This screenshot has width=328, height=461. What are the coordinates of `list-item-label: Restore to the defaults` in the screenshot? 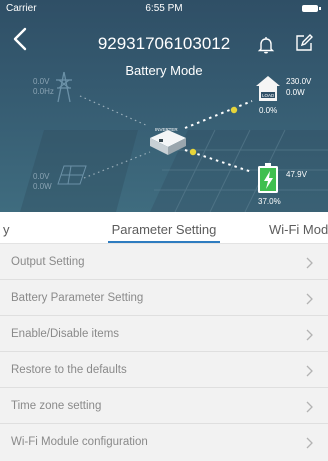 It's located at (69, 370).